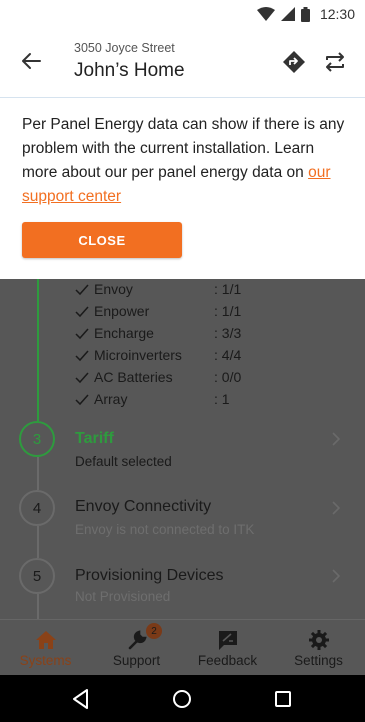  Describe the element at coordinates (165, 529) in the screenshot. I see `step-4-subtitle: Envoy is not connected to ITK` at that location.